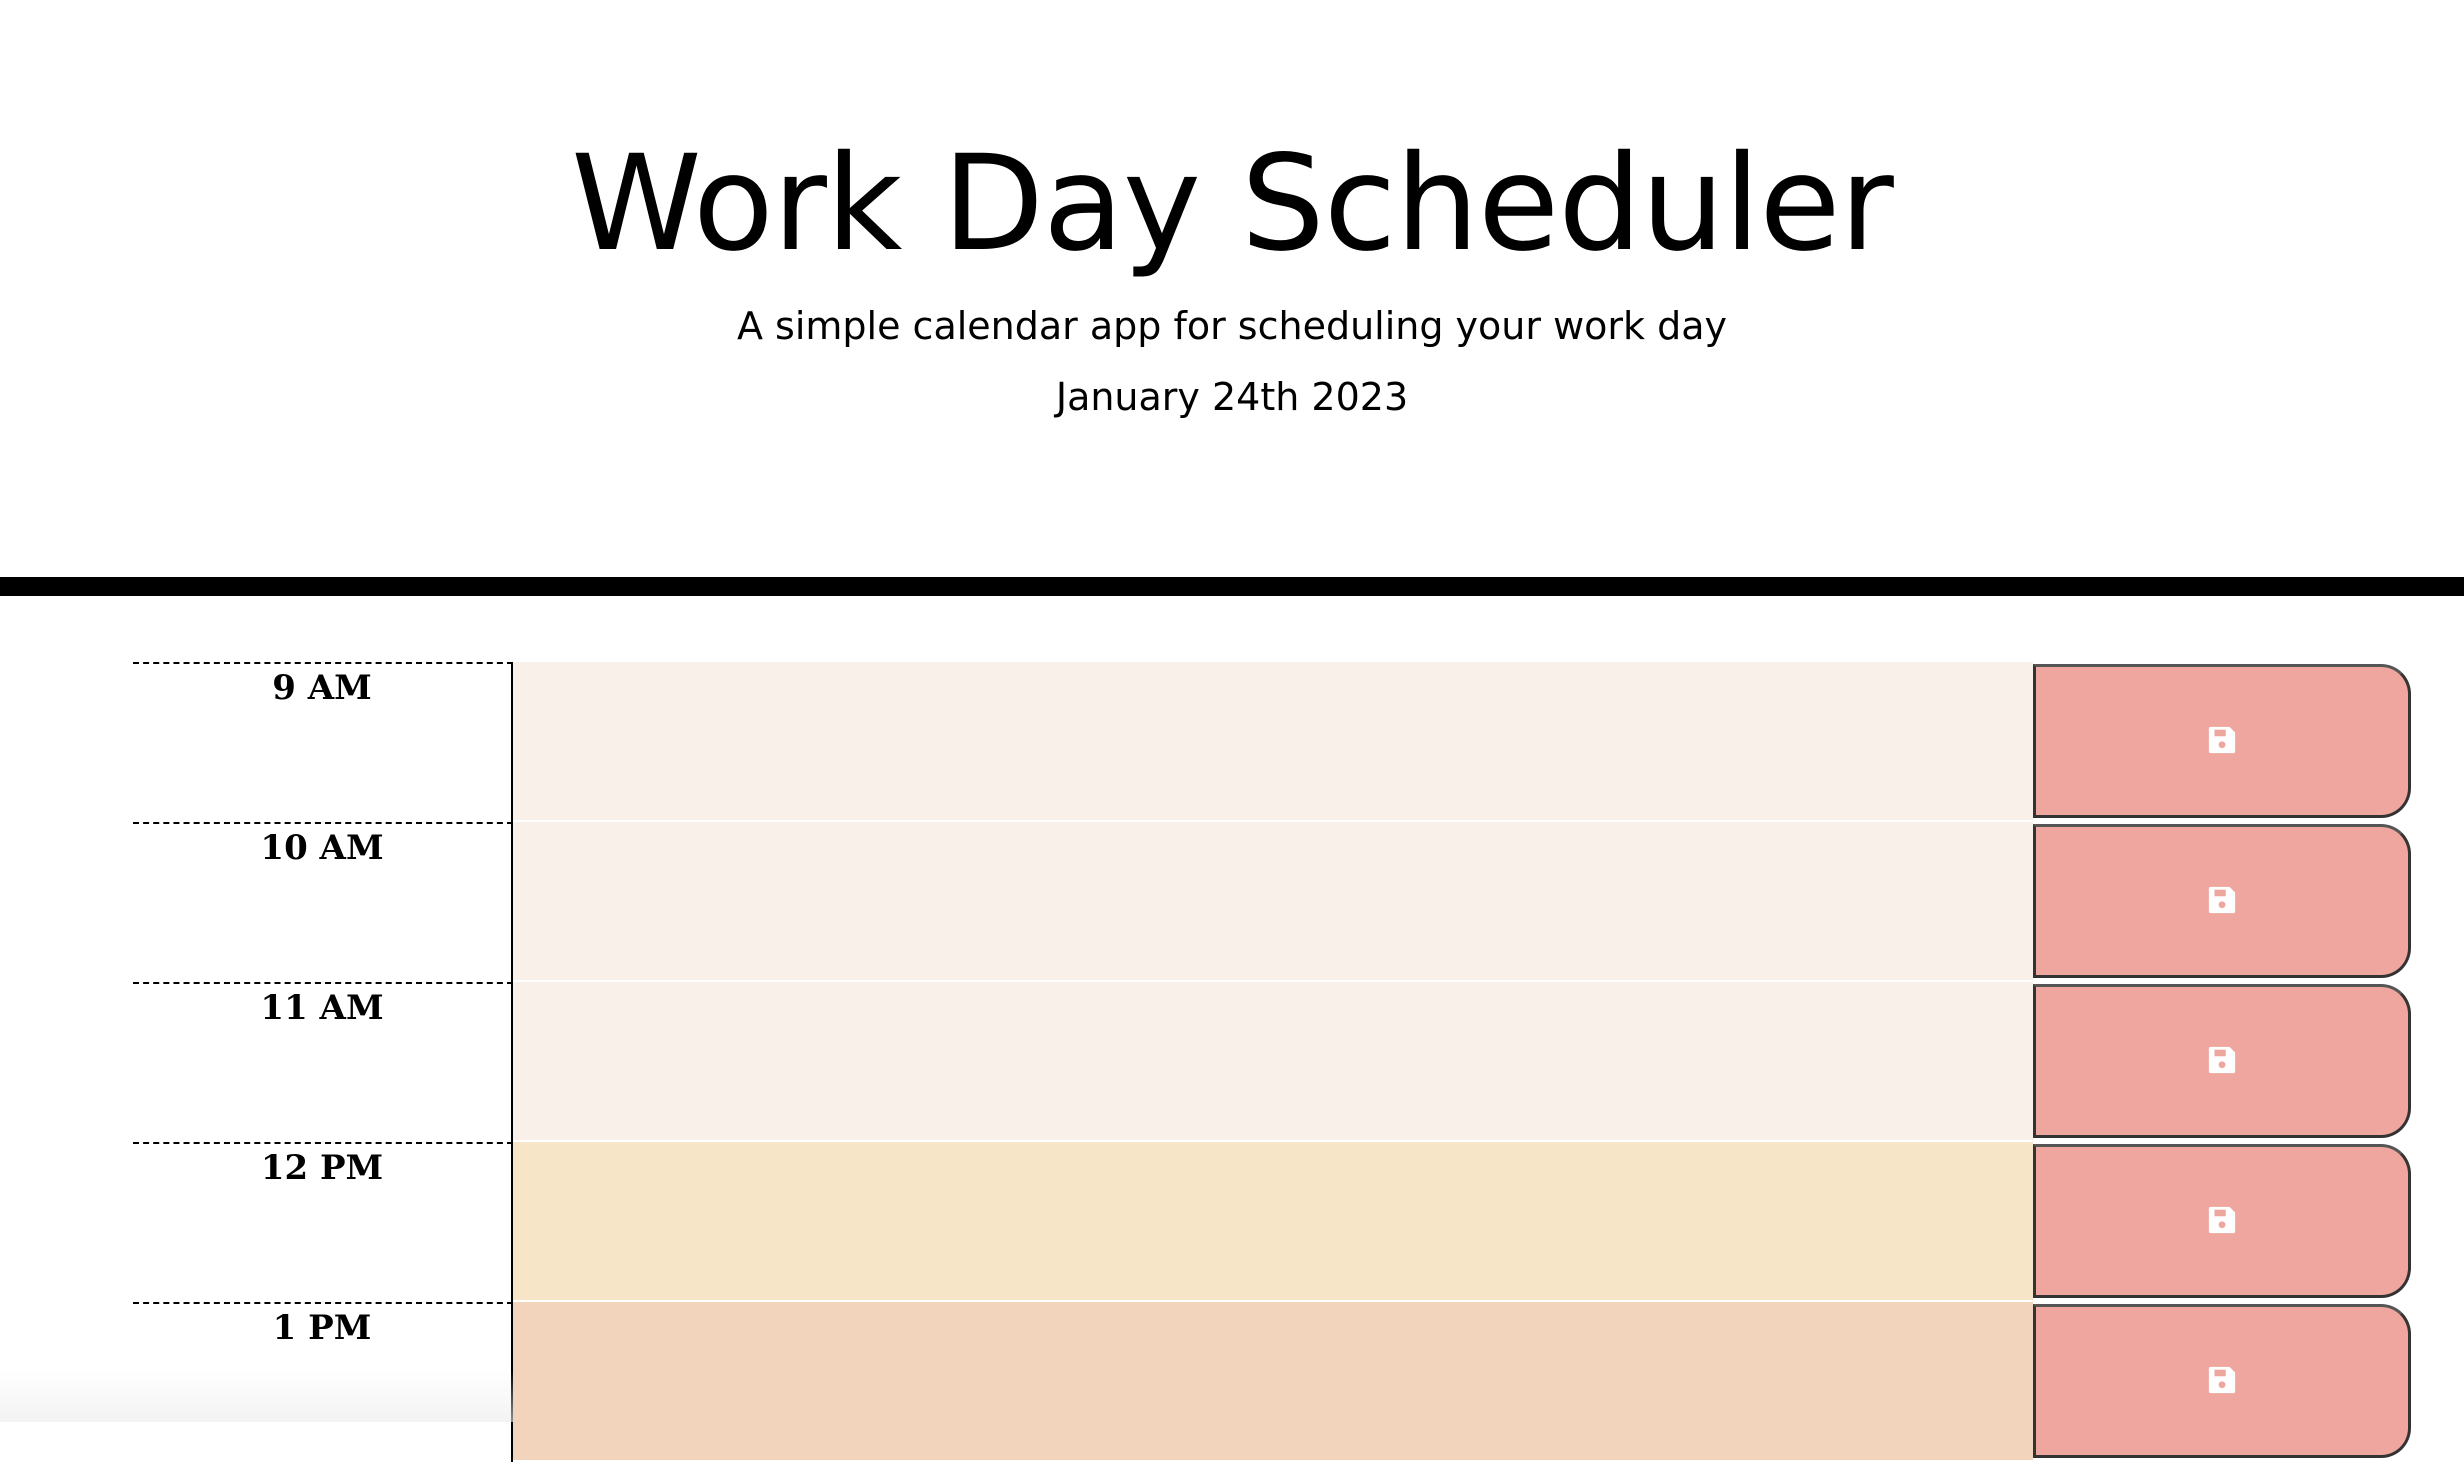 The height and width of the screenshot is (1462, 2464). I want to click on hour-label: 10 AM, so click(323, 902).